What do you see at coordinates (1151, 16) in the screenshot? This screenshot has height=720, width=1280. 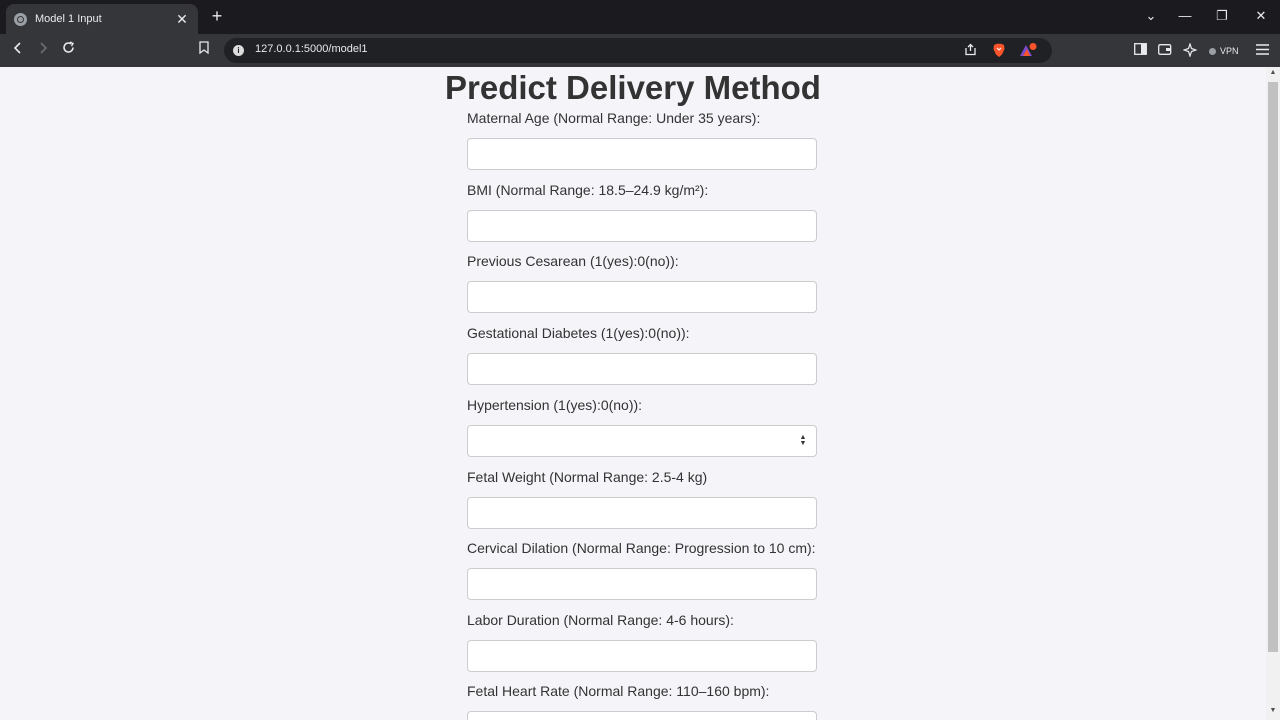 I see `tab-search-chevron-icon: ⌄` at bounding box center [1151, 16].